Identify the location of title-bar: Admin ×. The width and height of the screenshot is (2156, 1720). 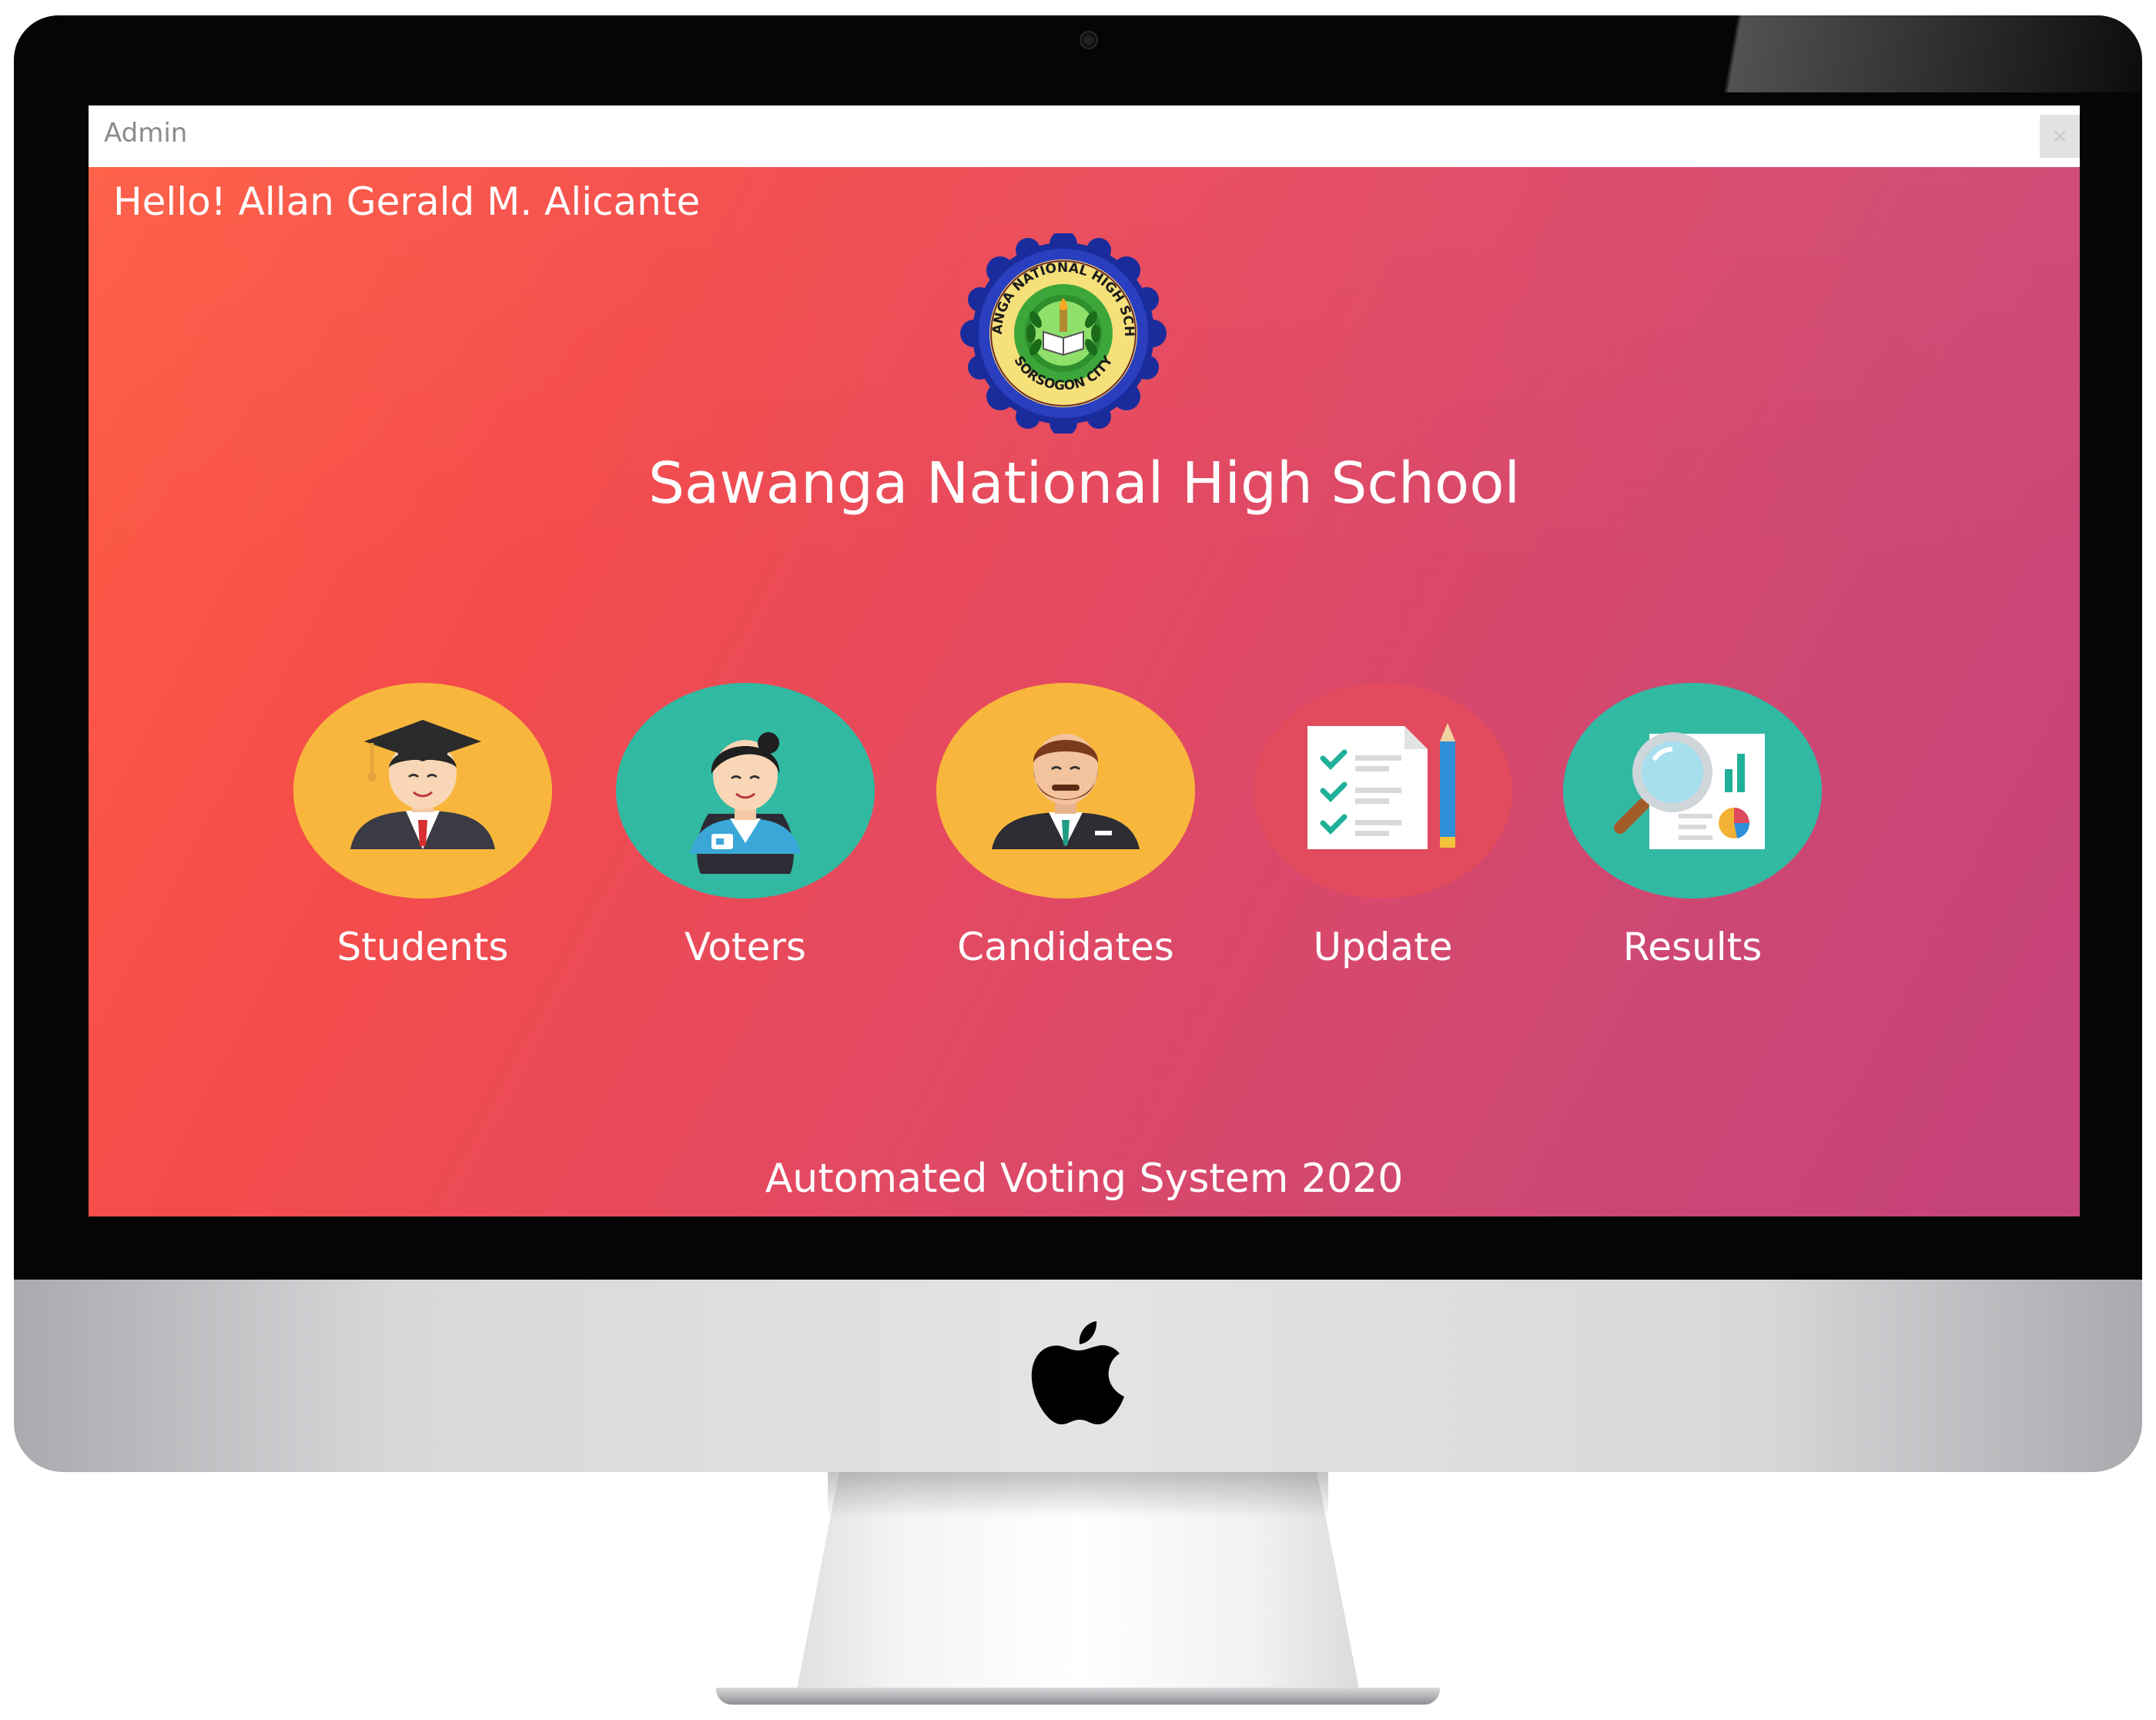
(1084, 136).